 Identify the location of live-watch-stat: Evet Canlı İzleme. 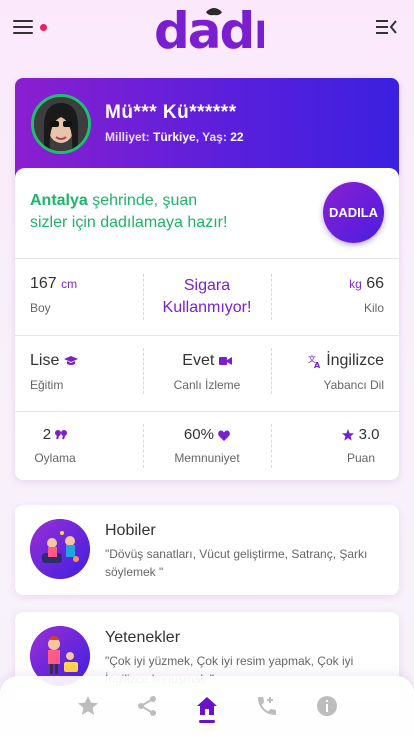
(207, 372).